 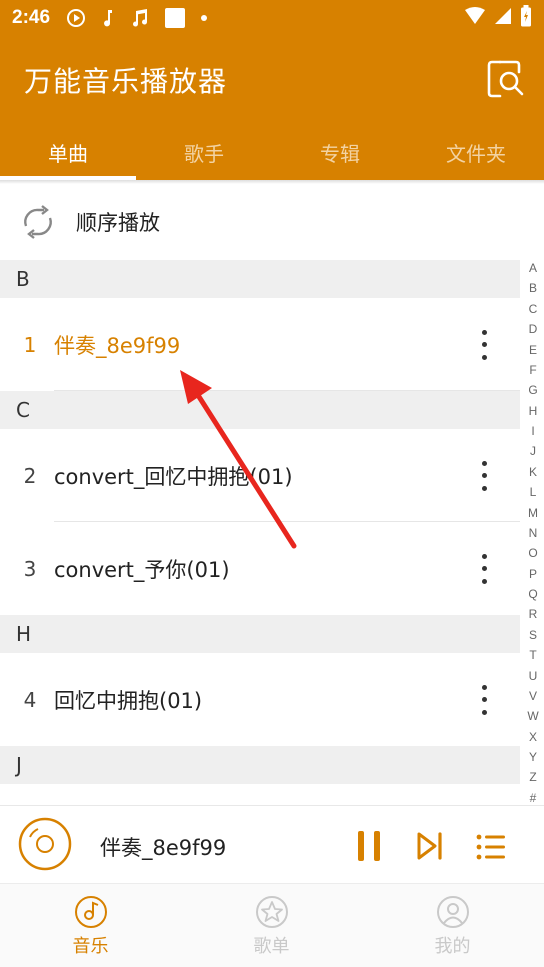 What do you see at coordinates (532, 716) in the screenshot?
I see `alphabet-index-letter: W` at bounding box center [532, 716].